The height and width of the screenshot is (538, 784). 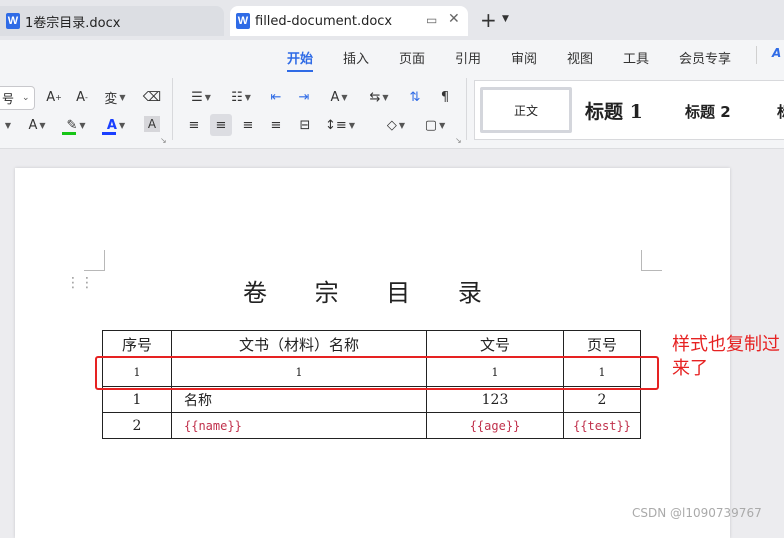 I want to click on table-cell: {{name}}, so click(x=299, y=425).